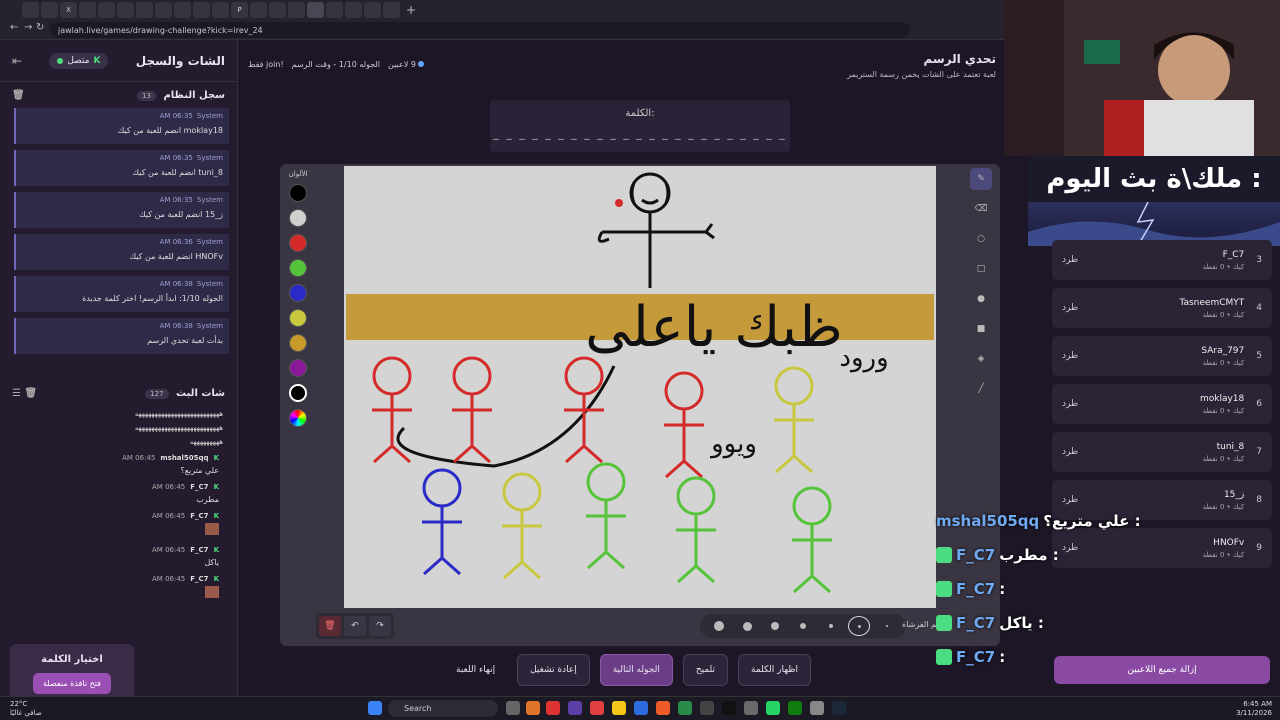 The height and width of the screenshot is (720, 1280). Describe the element at coordinates (40, 27) in the screenshot. I see `reload-icon: ↻` at that location.